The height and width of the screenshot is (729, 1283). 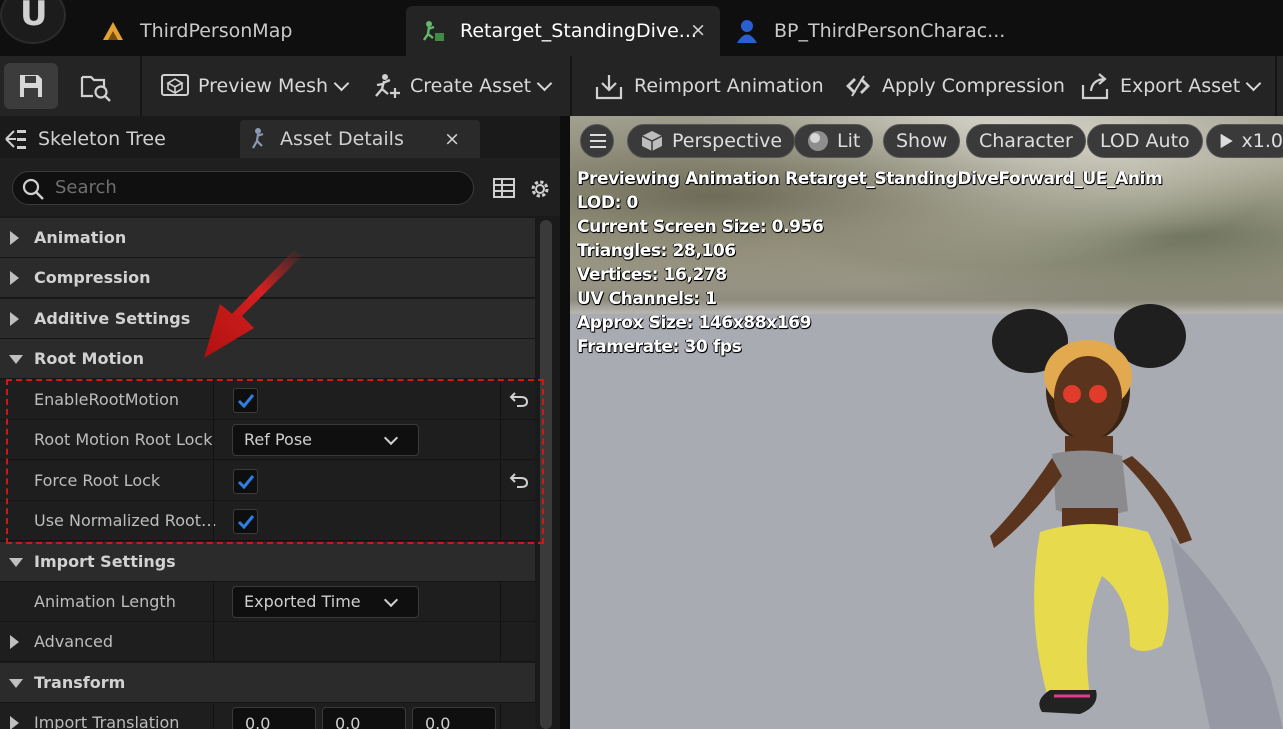 I want to click on folder-search-icon, so click(x=95, y=88).